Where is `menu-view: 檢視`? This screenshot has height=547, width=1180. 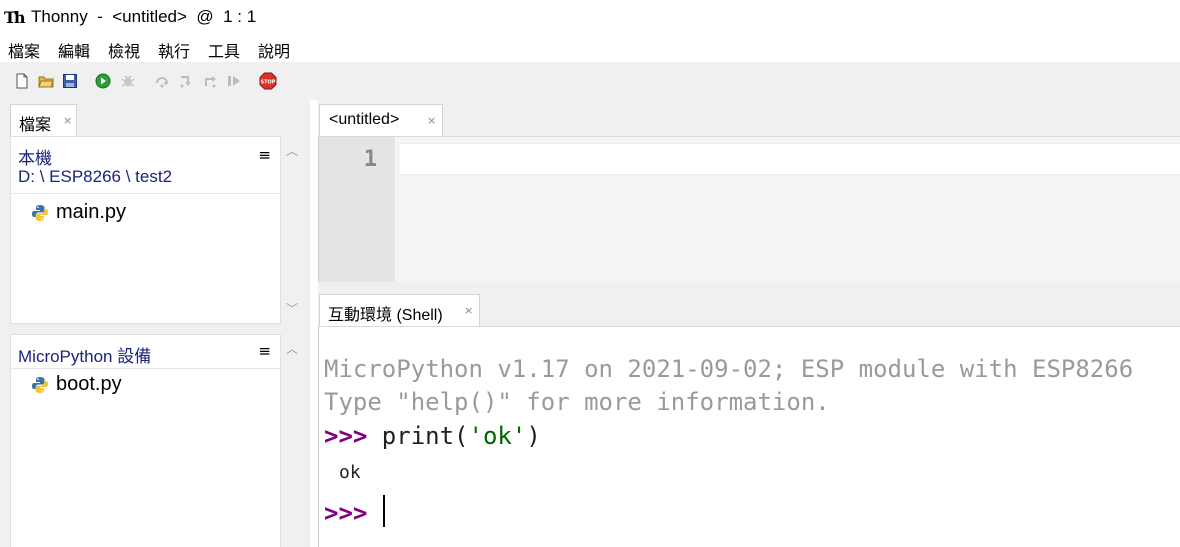 menu-view: 檢視 is located at coordinates (124, 50).